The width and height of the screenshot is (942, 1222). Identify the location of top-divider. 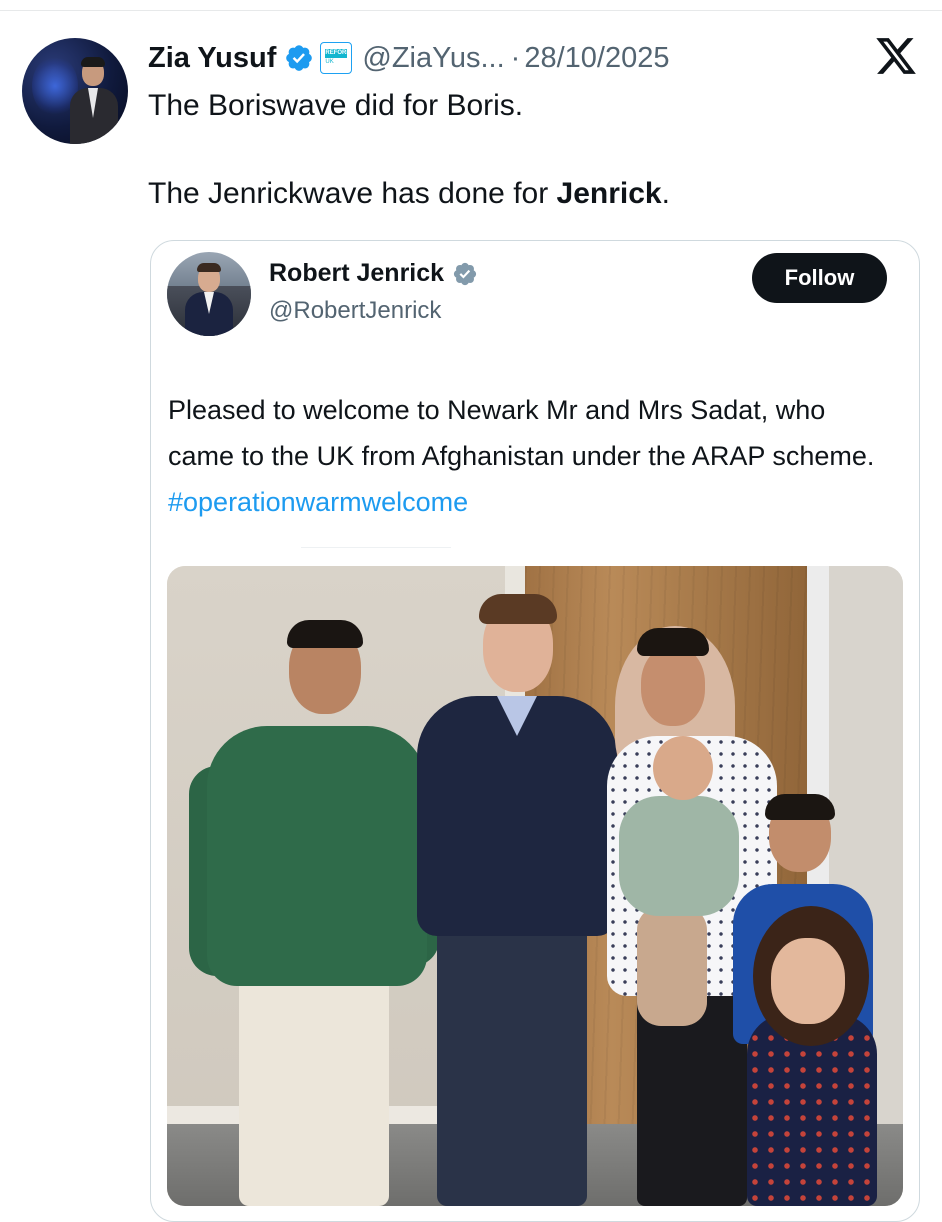
(471, 5).